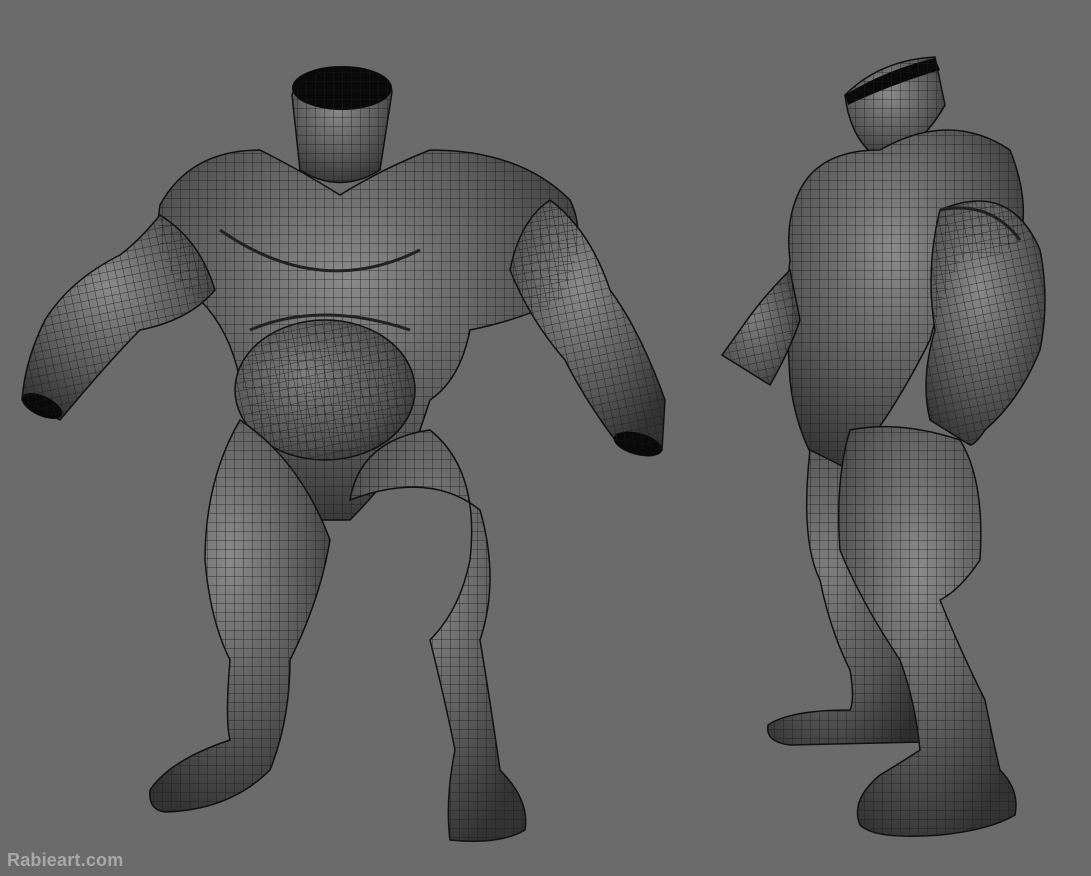 The width and height of the screenshot is (1091, 876). Describe the element at coordinates (65, 860) in the screenshot. I see `watermark-text: Rabieart.com` at that location.